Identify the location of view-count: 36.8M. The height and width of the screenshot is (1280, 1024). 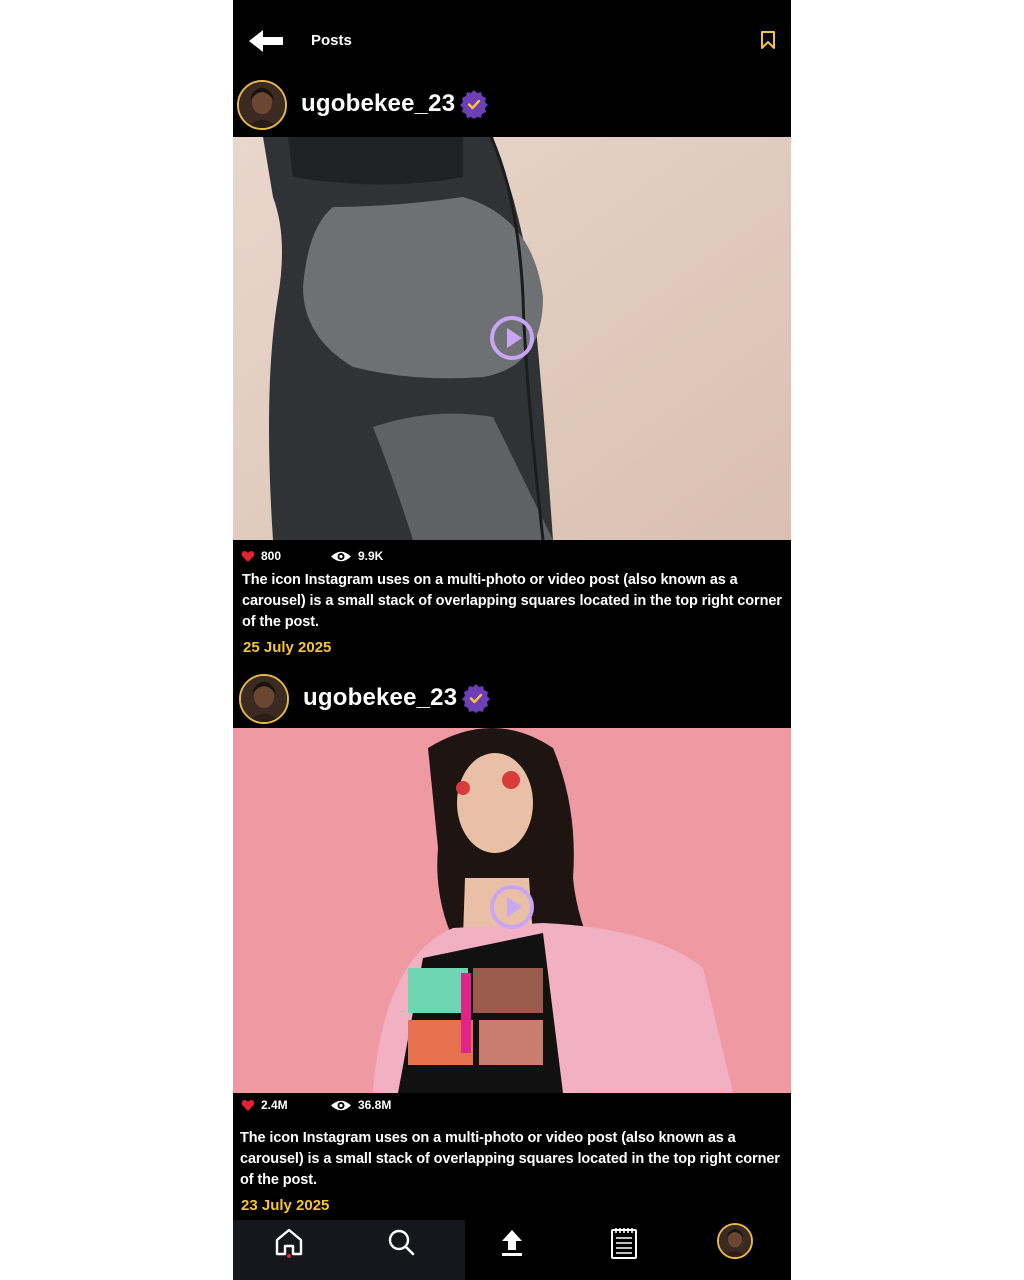
(375, 1105).